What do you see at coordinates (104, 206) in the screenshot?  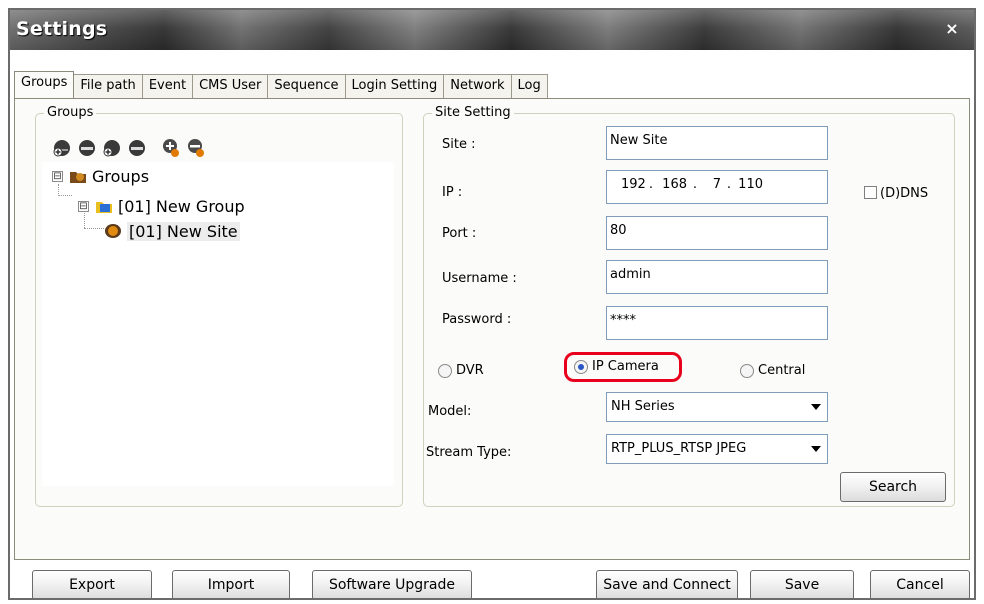 I see `group-icon` at bounding box center [104, 206].